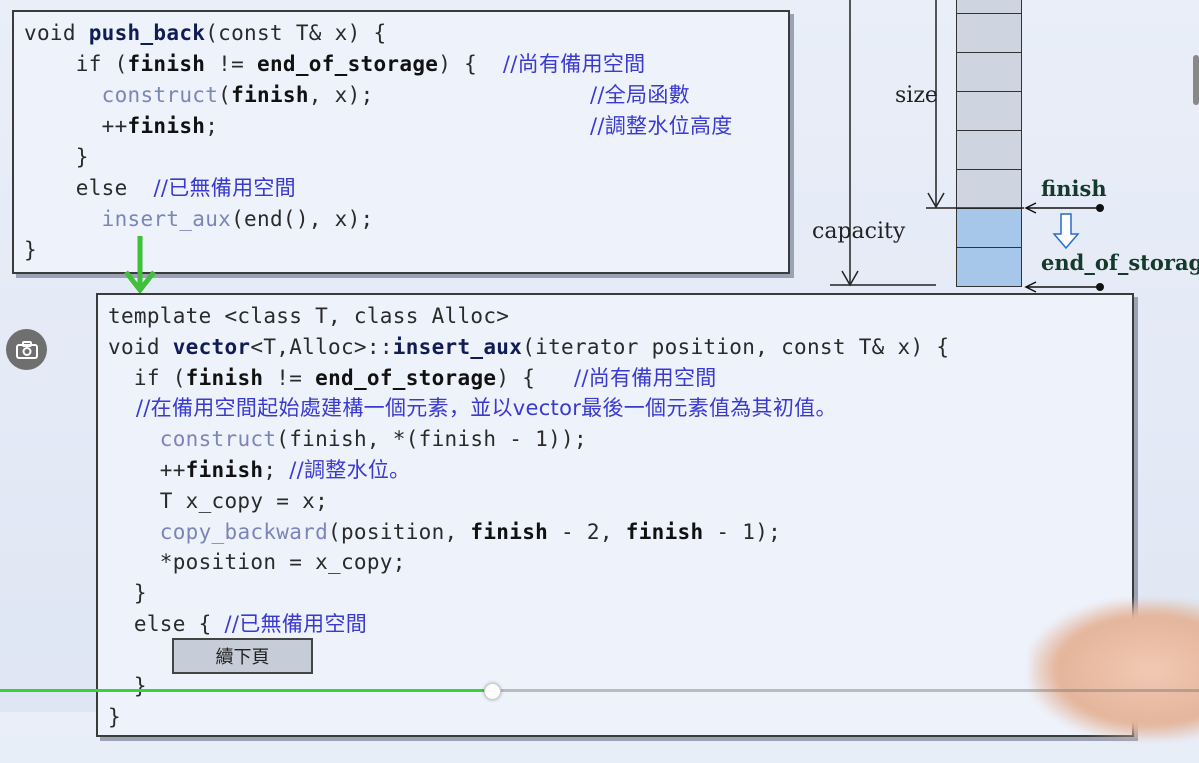  What do you see at coordinates (218, 501) in the screenshot?
I see `code-line: T x_copy = x;` at bounding box center [218, 501].